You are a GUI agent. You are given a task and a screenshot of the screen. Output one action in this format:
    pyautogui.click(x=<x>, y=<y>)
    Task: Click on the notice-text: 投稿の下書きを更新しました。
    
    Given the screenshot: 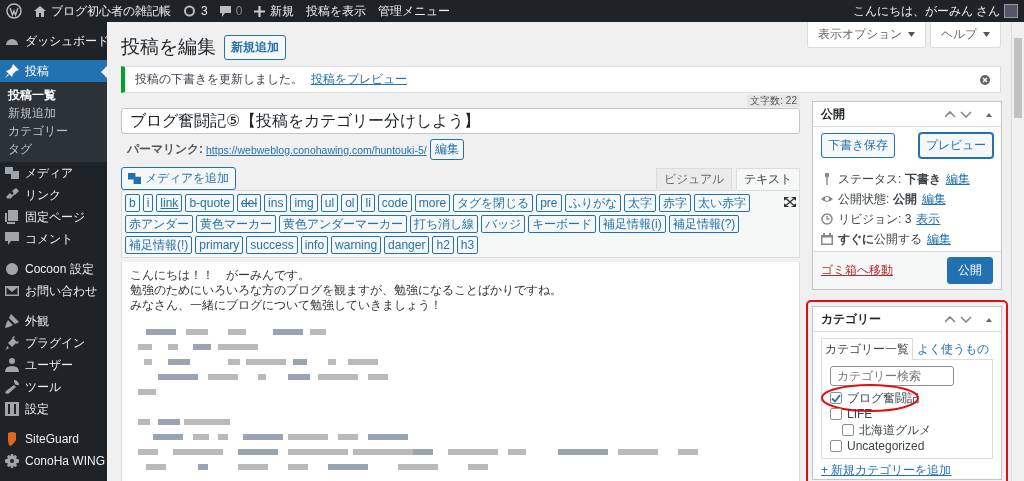 What is the action you would take?
    pyautogui.click(x=219, y=79)
    